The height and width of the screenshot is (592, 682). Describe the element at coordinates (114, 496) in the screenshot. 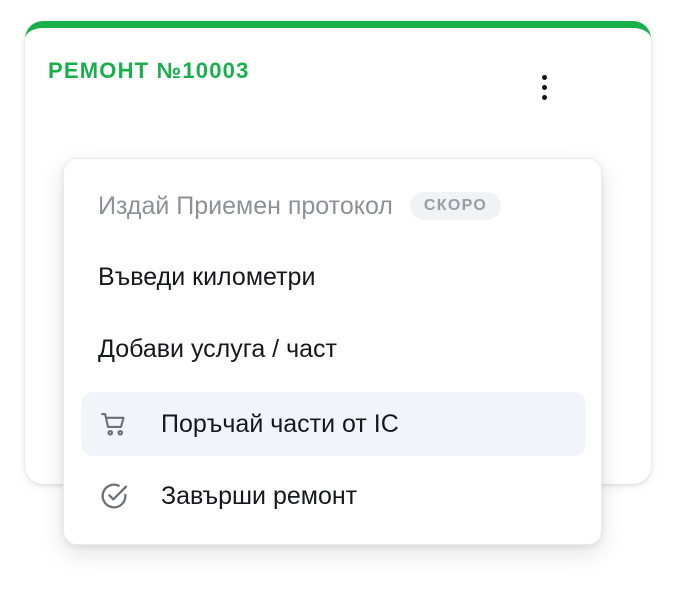

I see `check-circle-icon` at that location.